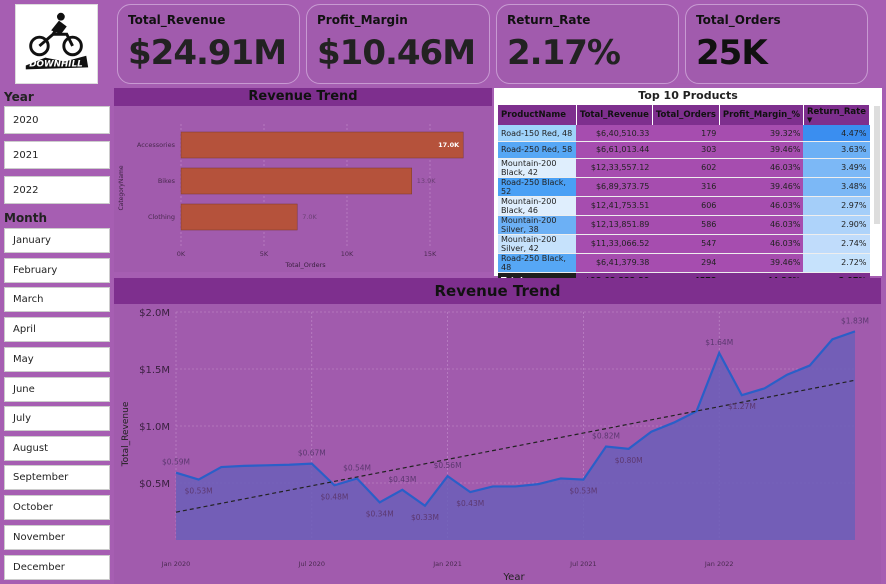  What do you see at coordinates (425, 517) in the screenshot?
I see `line-data-label: $0.33M` at bounding box center [425, 517].